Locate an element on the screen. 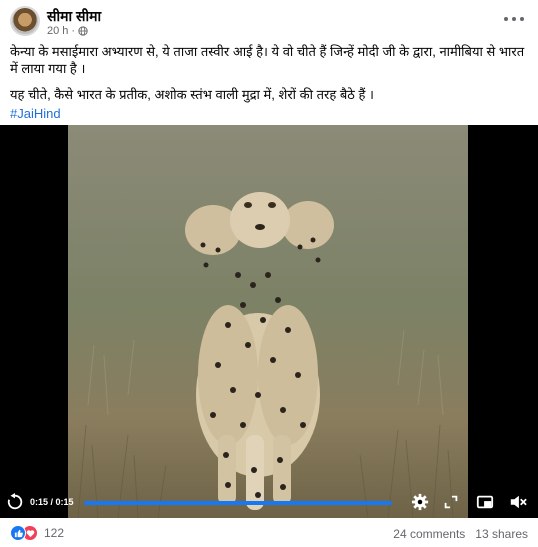  settings-icon is located at coordinates (420, 502).